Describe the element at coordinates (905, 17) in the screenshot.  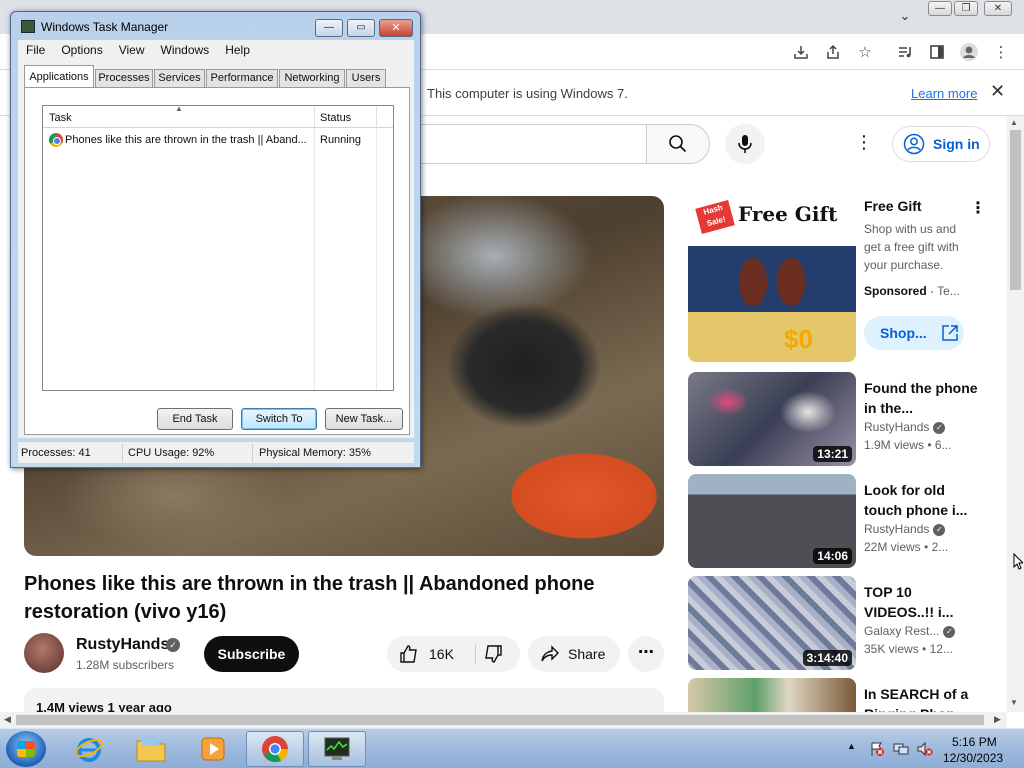
I see `tab-search-chevron-icon: ⌄` at that location.